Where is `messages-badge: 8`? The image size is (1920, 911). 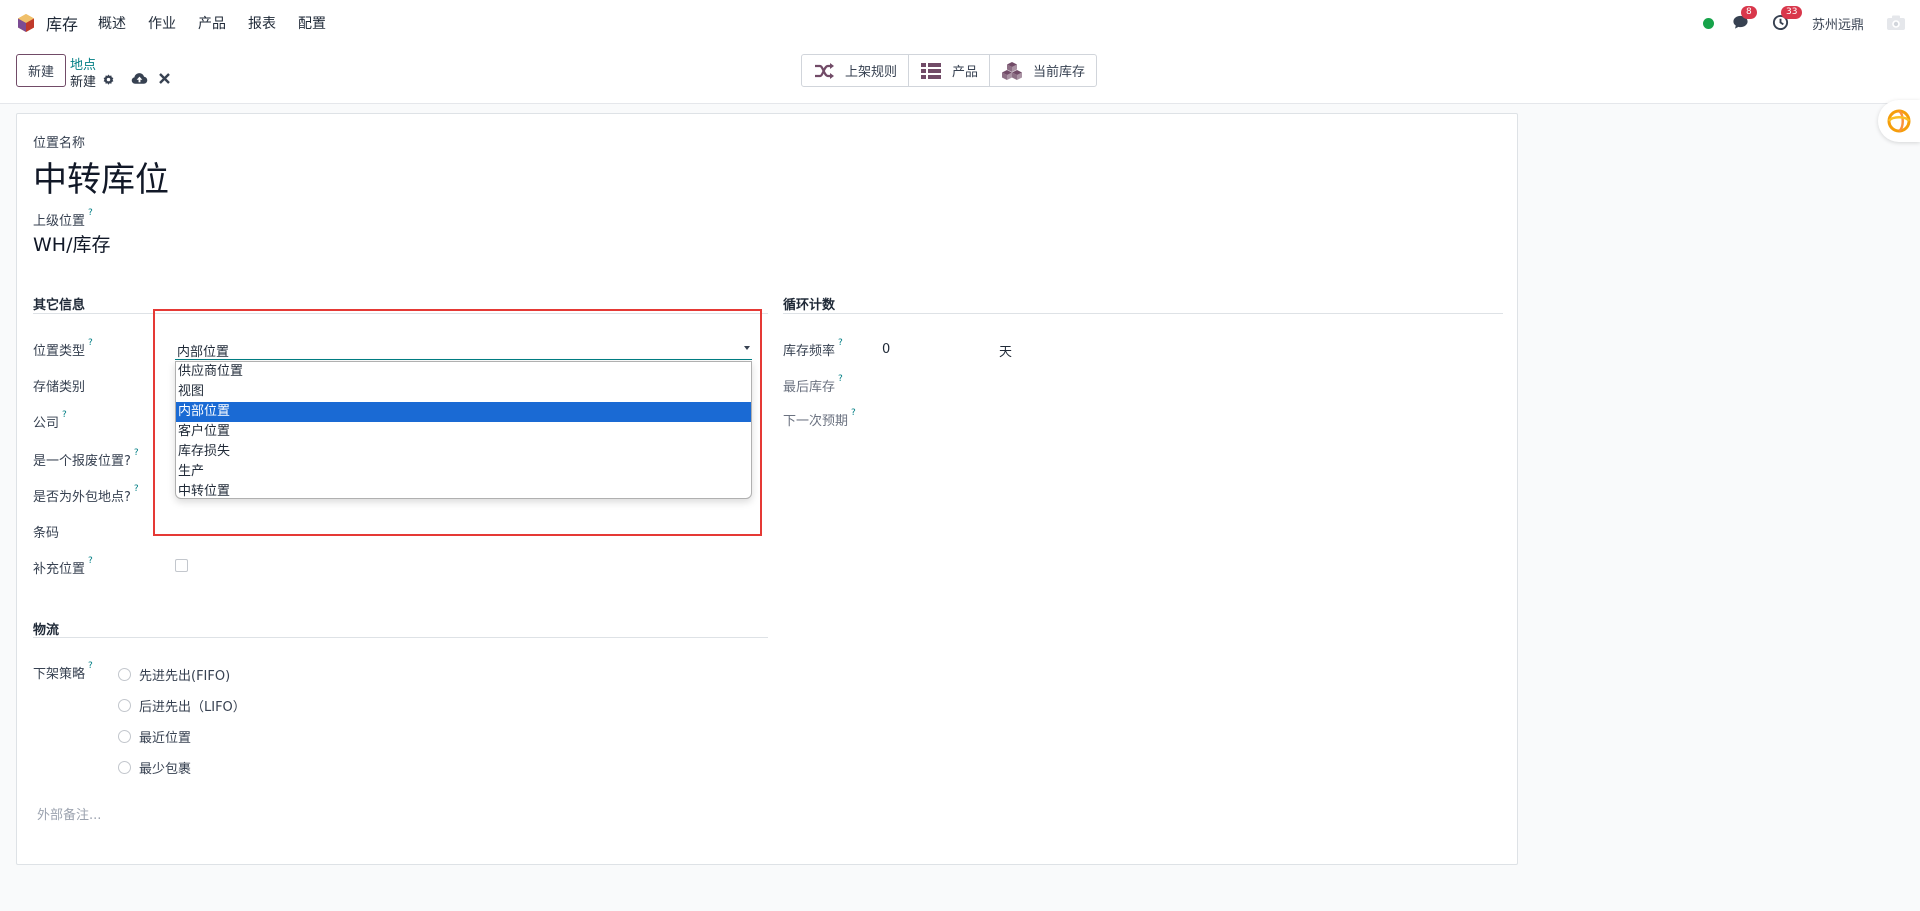 messages-badge: 8 is located at coordinates (1748, 12).